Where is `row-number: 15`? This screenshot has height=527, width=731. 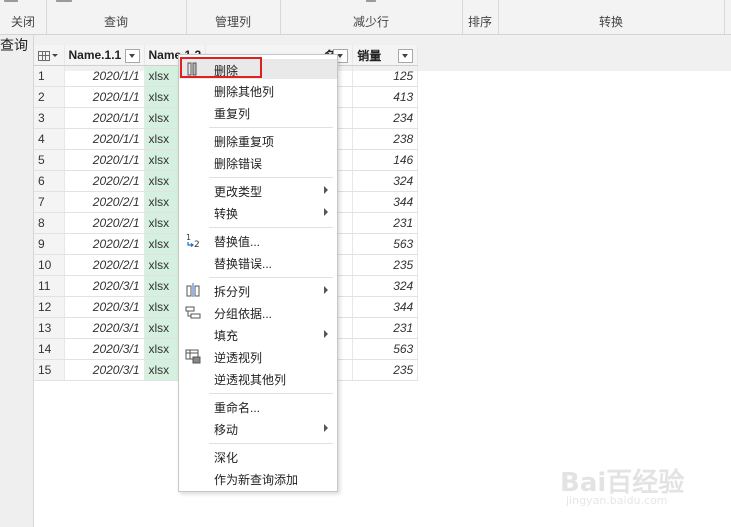 row-number: 15 is located at coordinates (49, 370).